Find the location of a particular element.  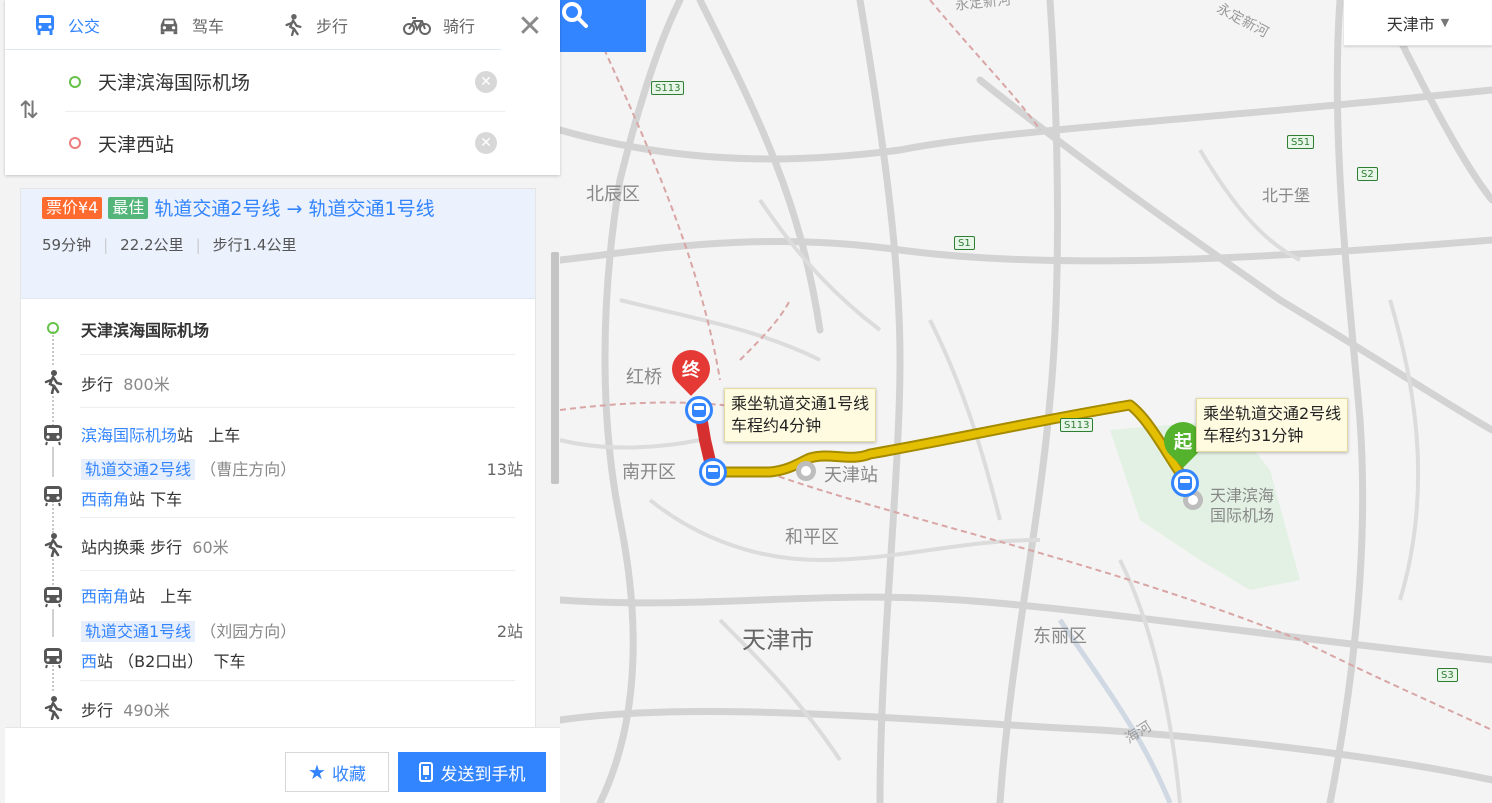

transfer-text: 站内换乘 步行 60米 is located at coordinates (155, 546).